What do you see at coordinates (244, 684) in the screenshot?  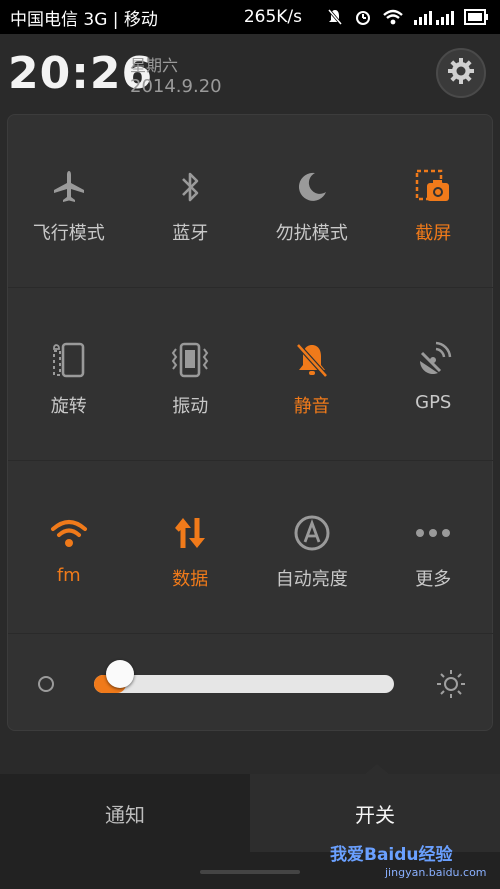 I see `brightness-slider` at bounding box center [244, 684].